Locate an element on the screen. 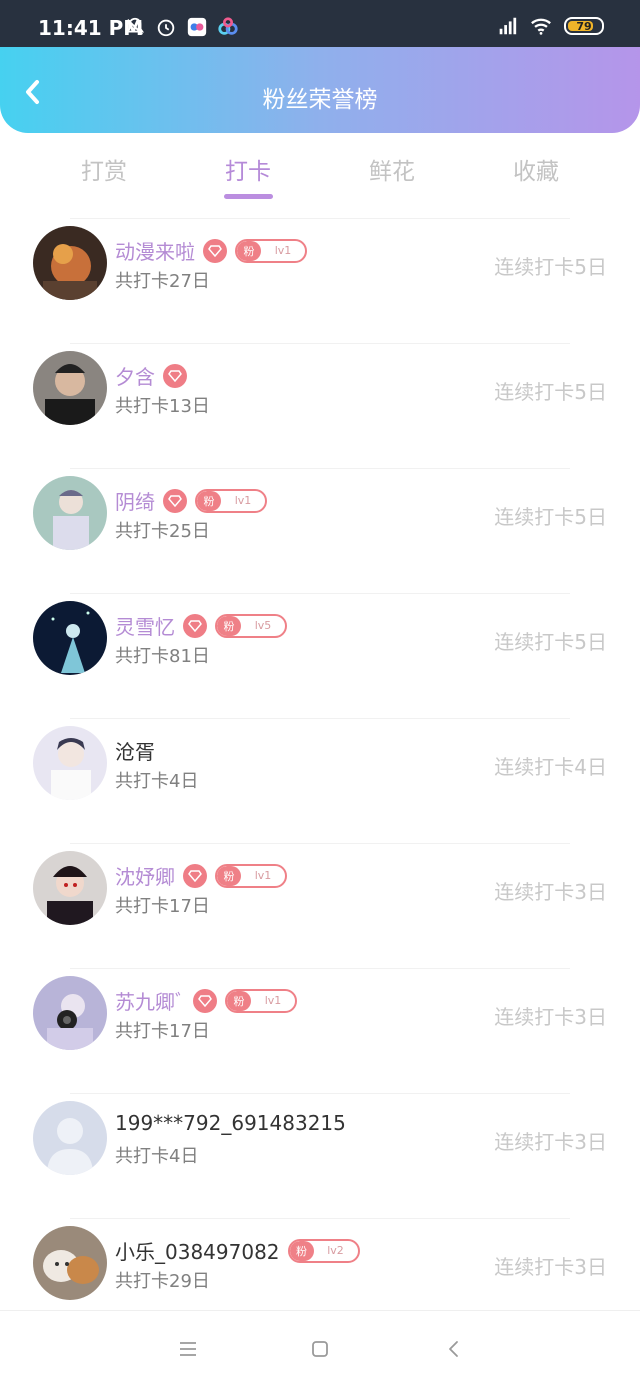 Image resolution: width=640 pixels, height=1387 pixels. home-icon is located at coordinates (320, 1349).